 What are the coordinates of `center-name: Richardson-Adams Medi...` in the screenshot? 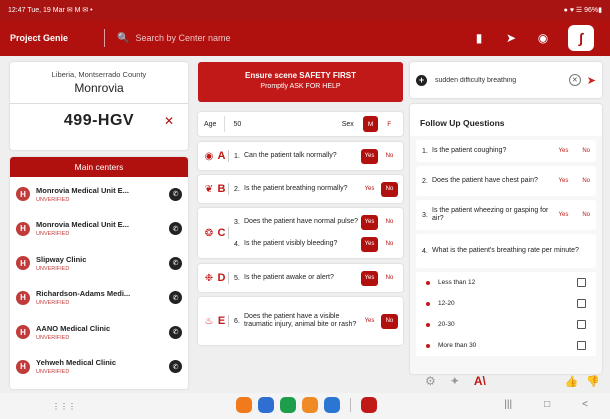 It's located at (83, 294).